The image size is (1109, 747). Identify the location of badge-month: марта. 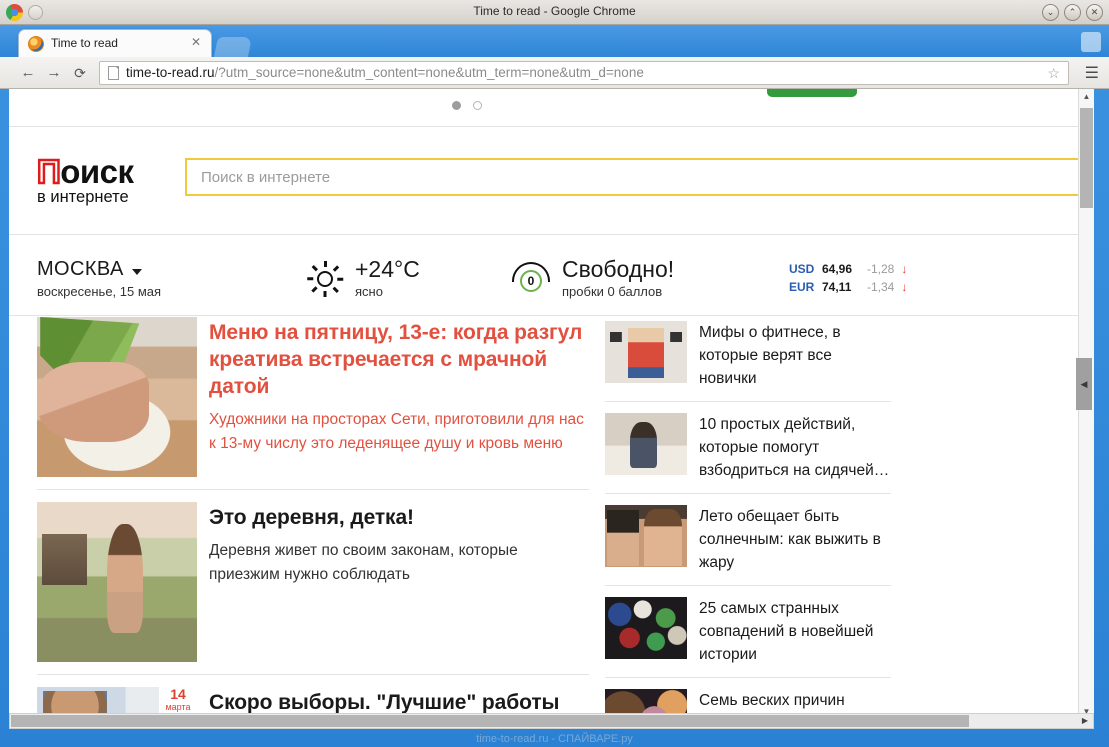
(178, 707).